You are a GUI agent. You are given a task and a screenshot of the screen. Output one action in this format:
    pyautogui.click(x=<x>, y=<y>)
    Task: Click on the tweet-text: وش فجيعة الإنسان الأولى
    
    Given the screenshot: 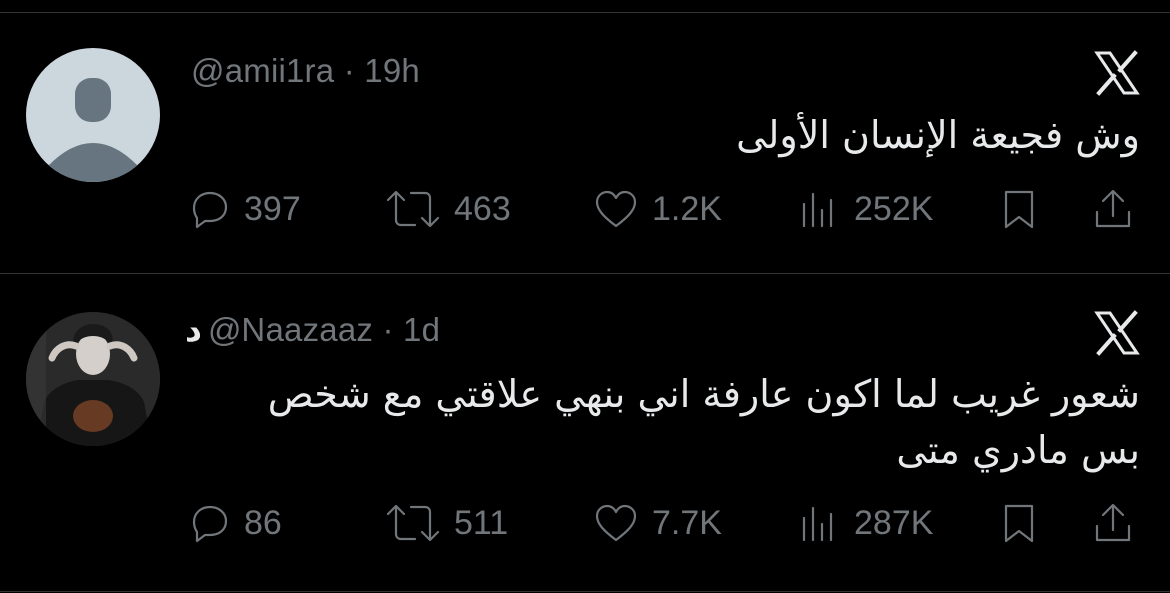 What is the action you would take?
    pyautogui.click(x=938, y=135)
    